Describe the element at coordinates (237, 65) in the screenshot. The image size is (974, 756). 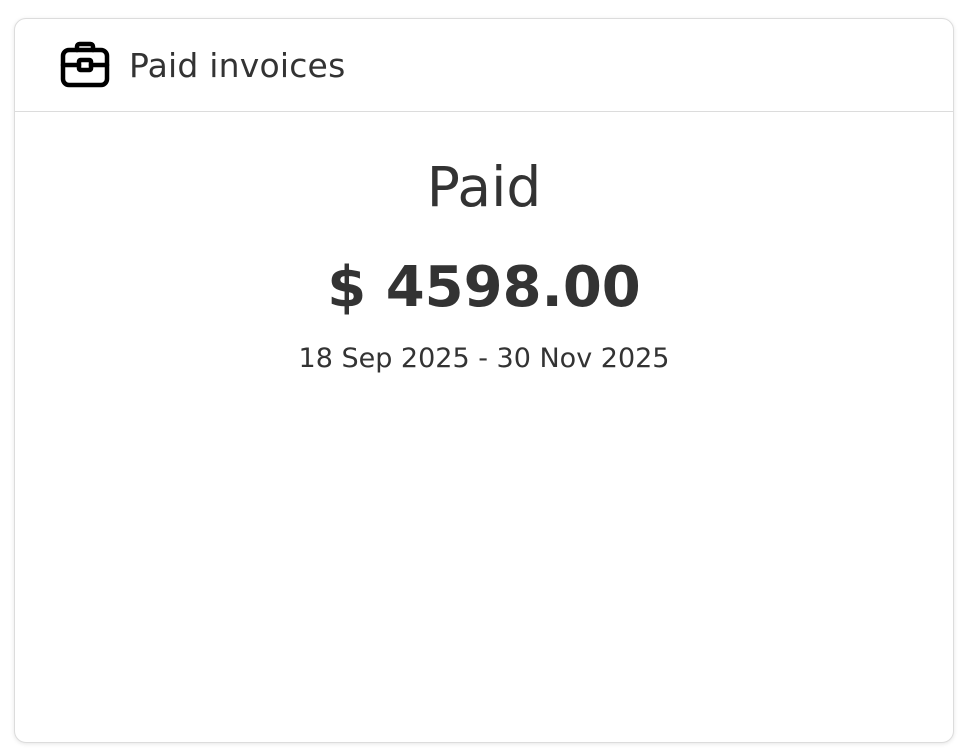
I see `card-title: Paid invoices` at that location.